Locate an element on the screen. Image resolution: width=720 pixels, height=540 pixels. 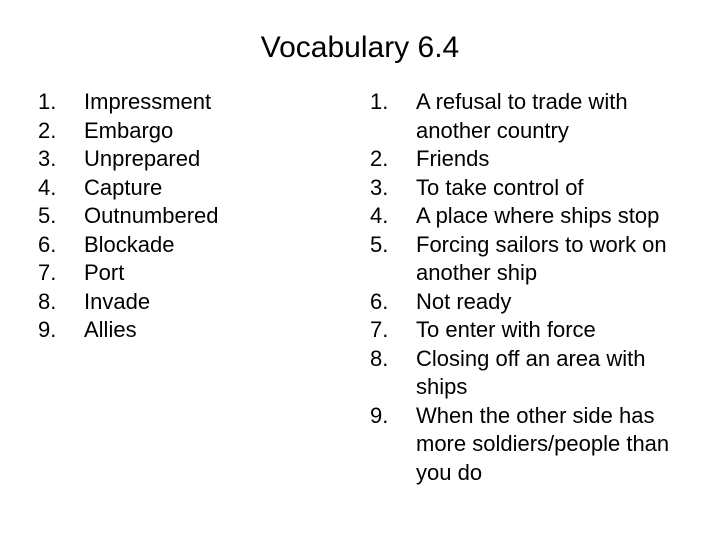
list-item: 7. To enter with force is located at coordinates (531, 330).